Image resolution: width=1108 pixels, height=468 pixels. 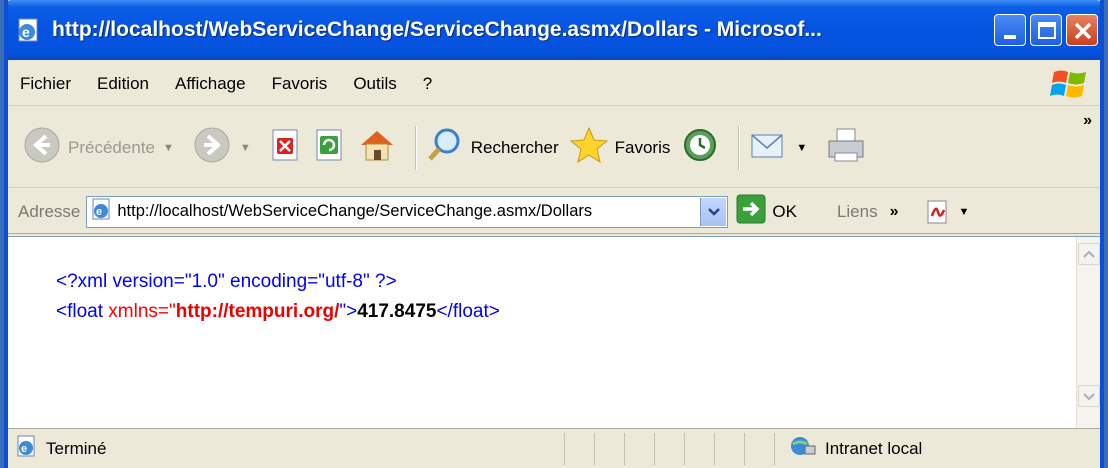 I want to click on page-done-icon: e, so click(x=27, y=448).